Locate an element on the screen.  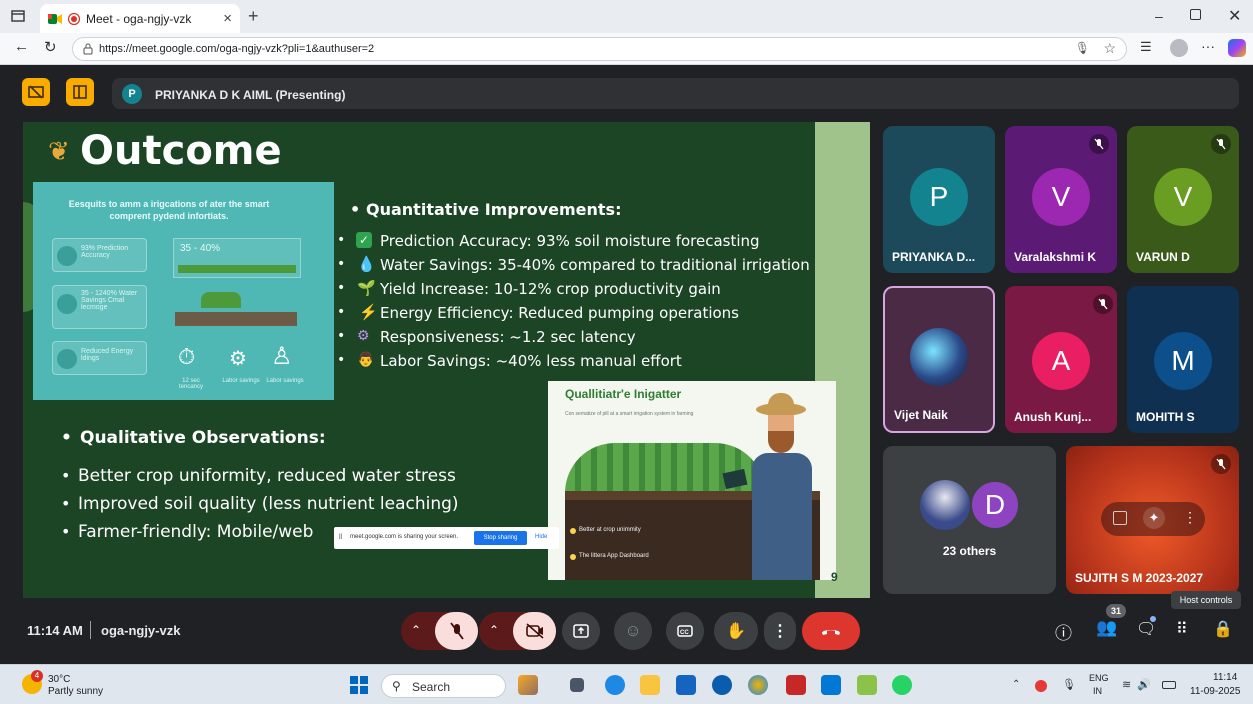
more-options-icon: ··· is located at coordinates (1208, 46).